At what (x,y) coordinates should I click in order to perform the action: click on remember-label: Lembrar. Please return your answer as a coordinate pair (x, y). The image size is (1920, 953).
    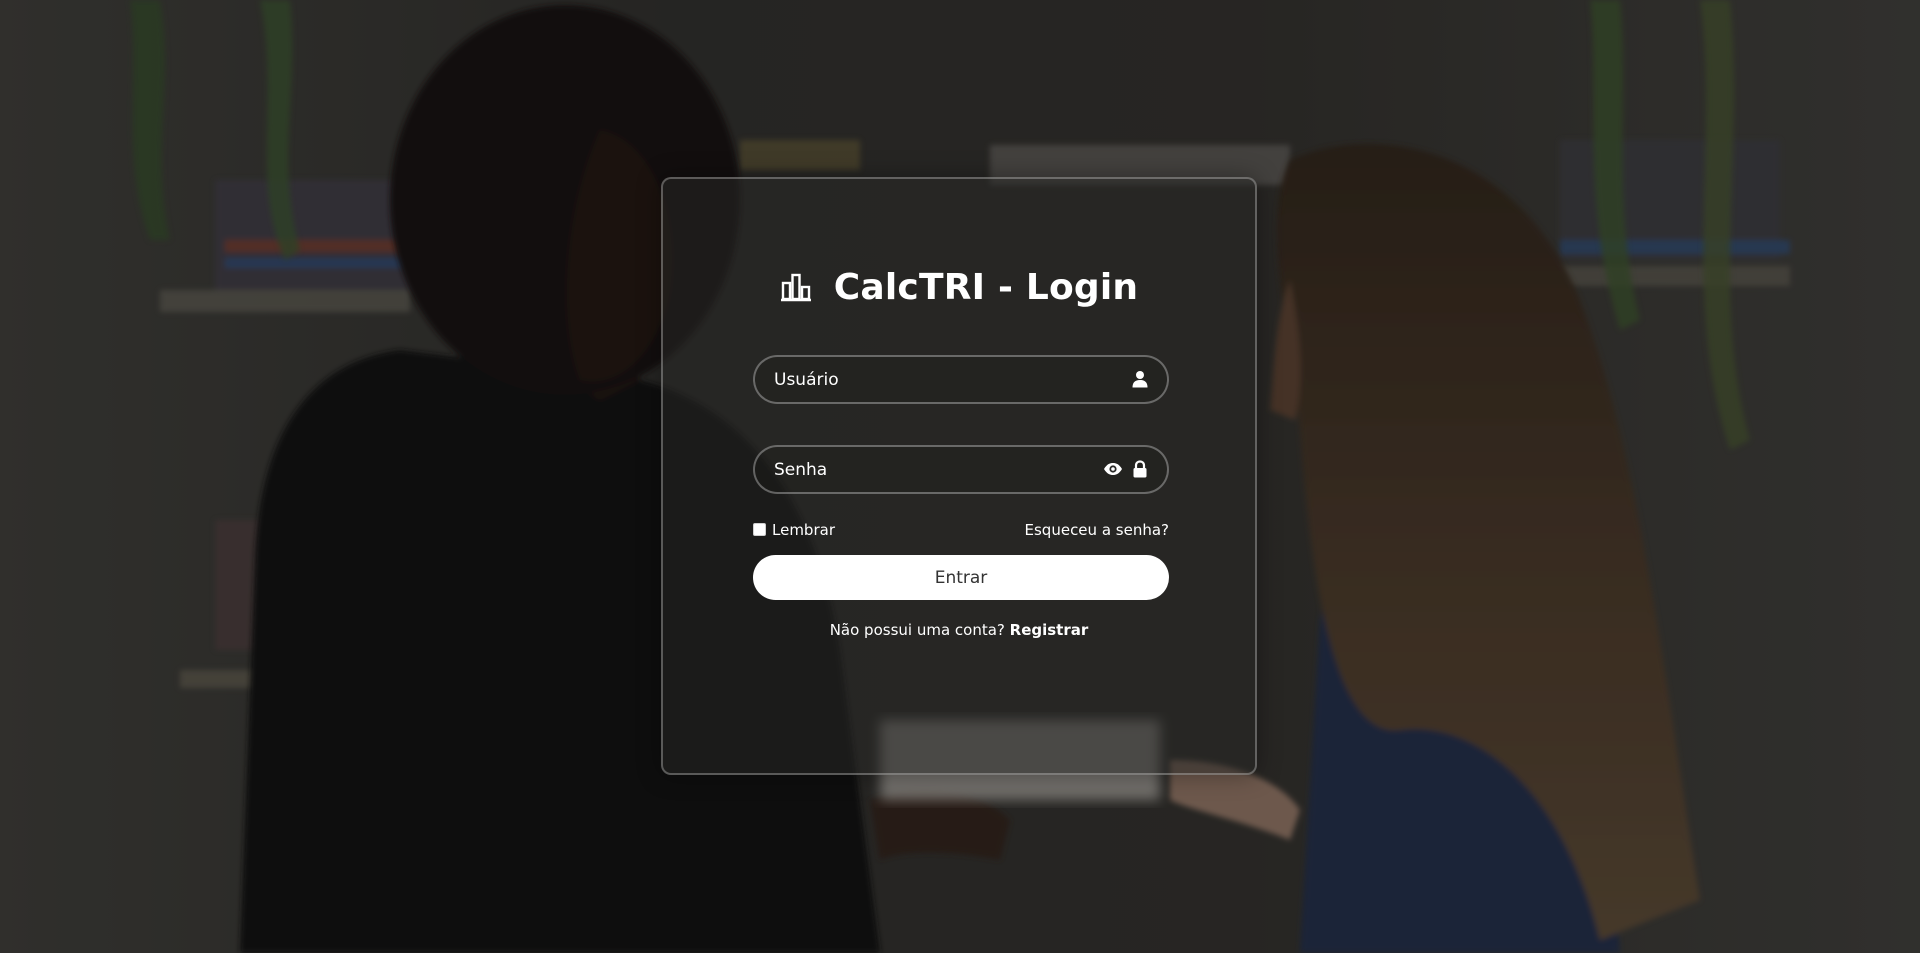
    Looking at the image, I should click on (803, 530).